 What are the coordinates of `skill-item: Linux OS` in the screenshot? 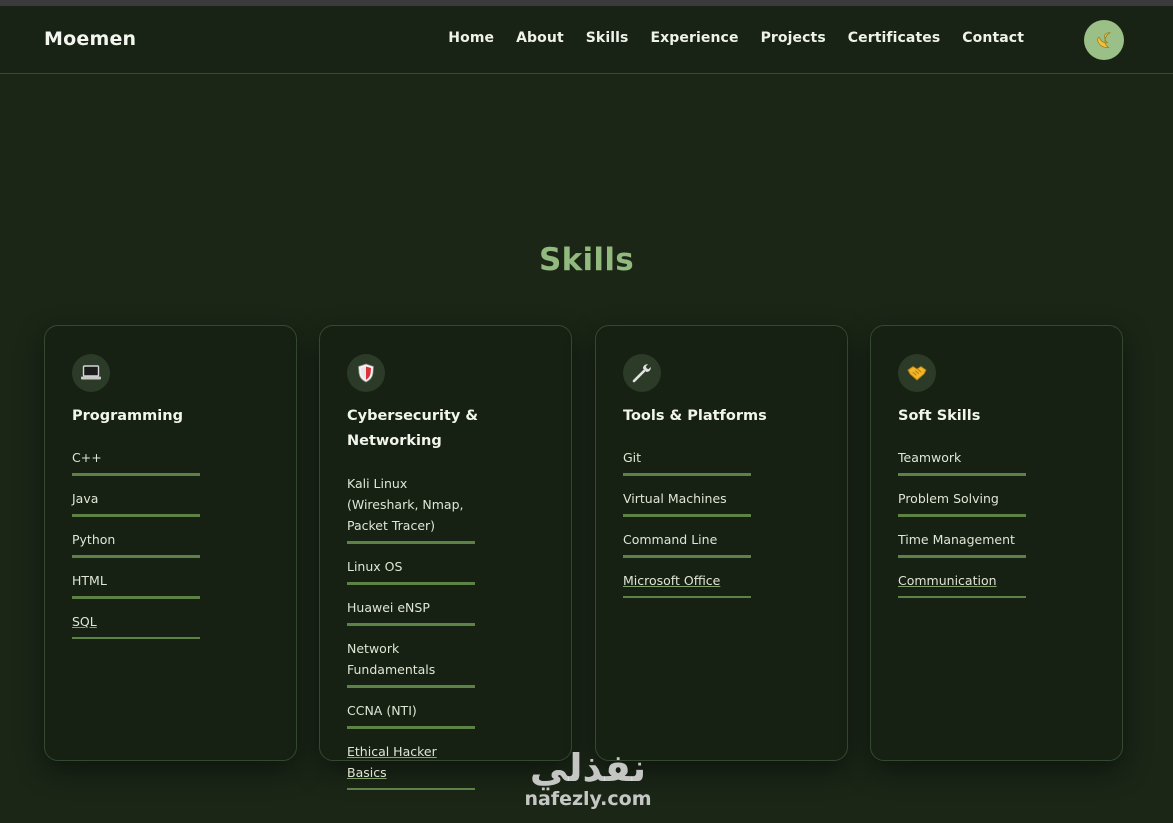 It's located at (411, 570).